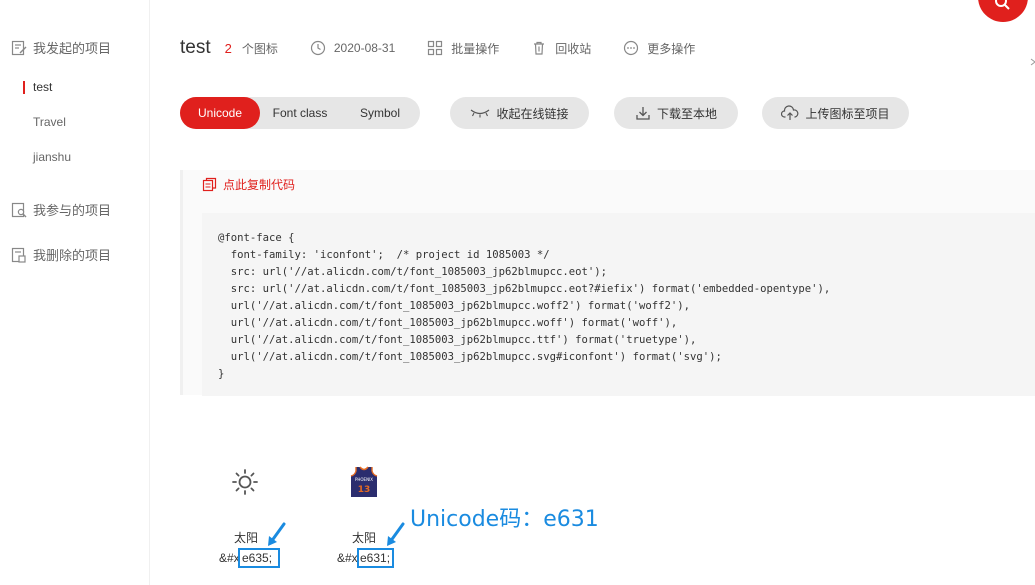 The height and width of the screenshot is (585, 1035). I want to click on batch-operation-button: 批量操作, so click(463, 48).